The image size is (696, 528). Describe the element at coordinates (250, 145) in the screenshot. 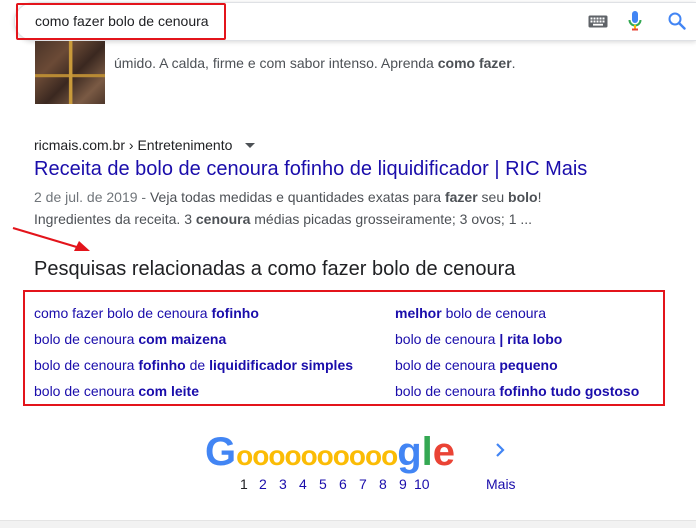

I see `cite-menu-arrow-icon` at that location.